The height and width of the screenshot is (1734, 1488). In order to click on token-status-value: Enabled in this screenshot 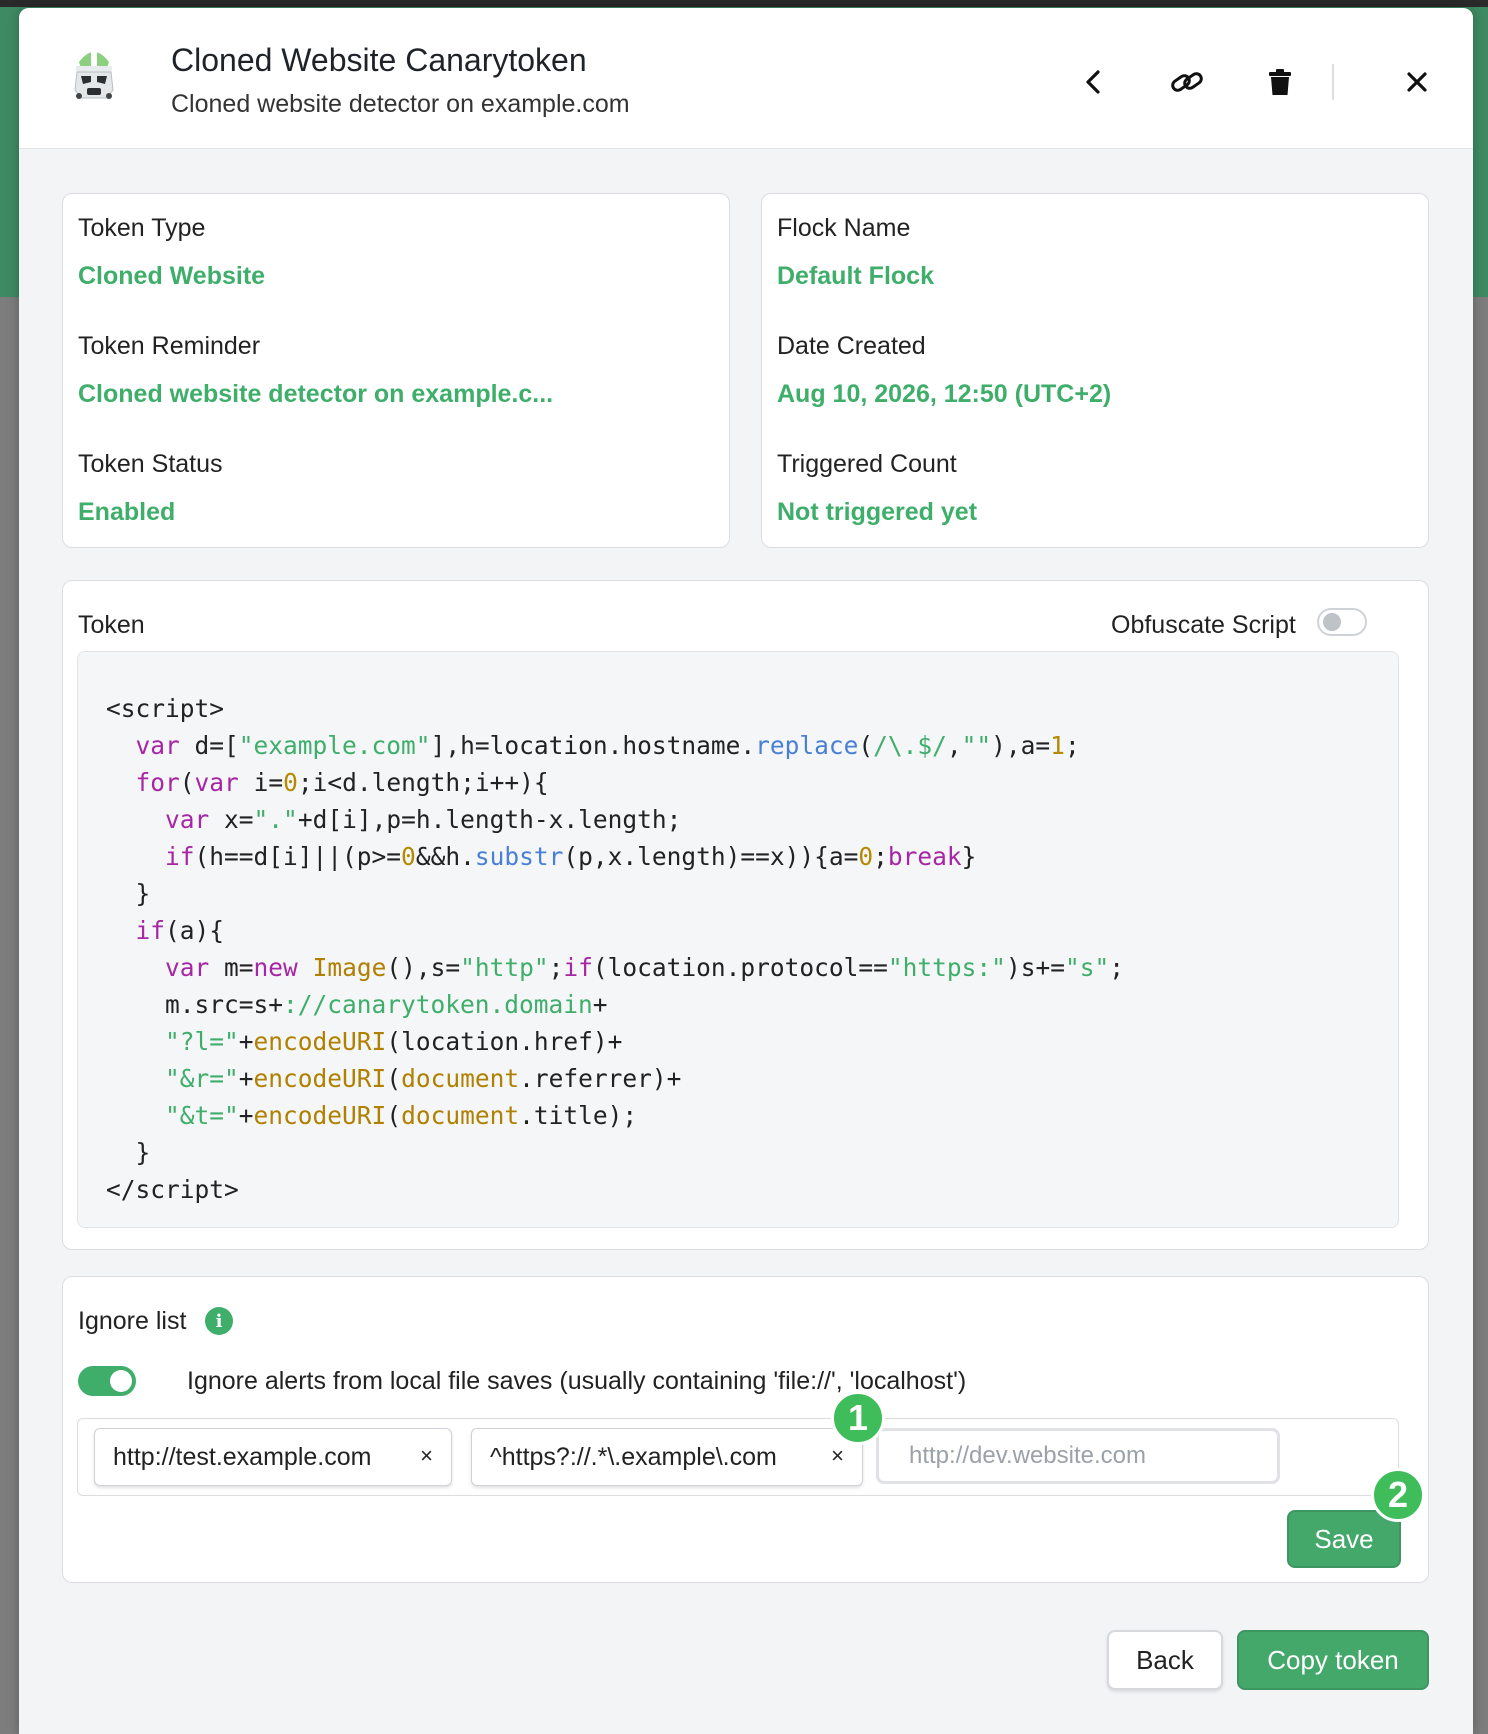, I will do `click(127, 512)`.